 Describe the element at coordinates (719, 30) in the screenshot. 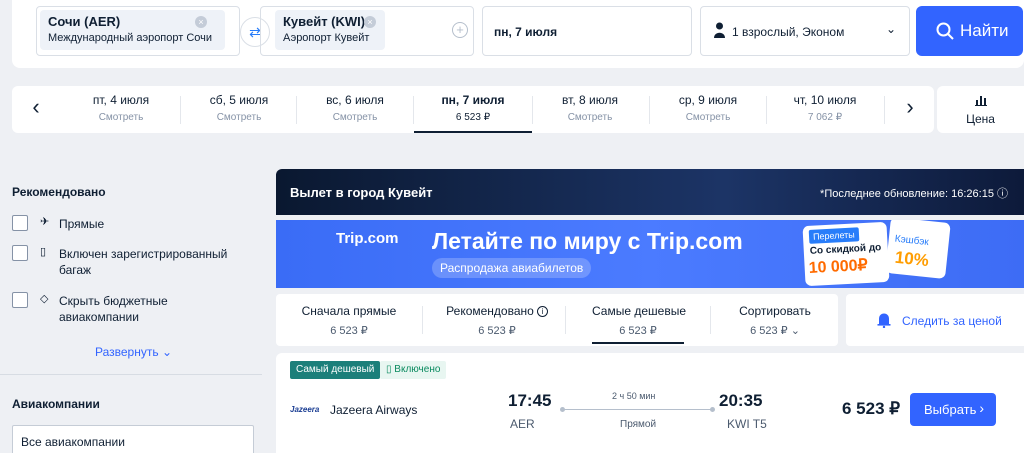

I see `person-icon` at that location.